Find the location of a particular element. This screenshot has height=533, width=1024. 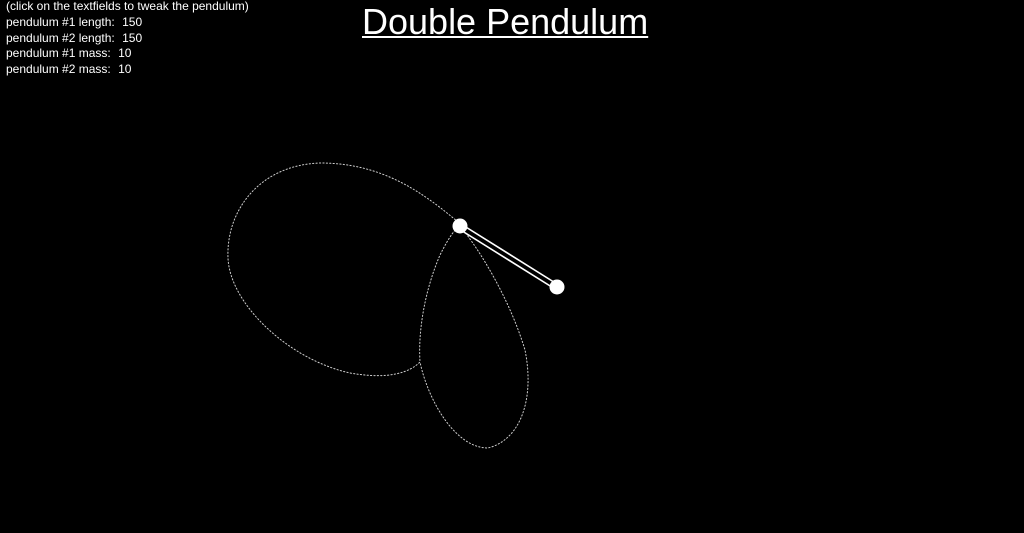

pendulum-1-length-field: pendulum #1 length: 150 is located at coordinates (74, 22).